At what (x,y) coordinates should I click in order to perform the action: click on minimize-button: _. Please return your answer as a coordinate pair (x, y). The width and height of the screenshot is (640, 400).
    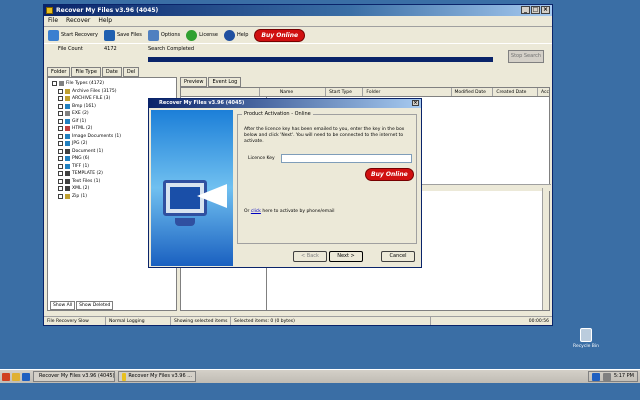
    Looking at the image, I should click on (525, 10).